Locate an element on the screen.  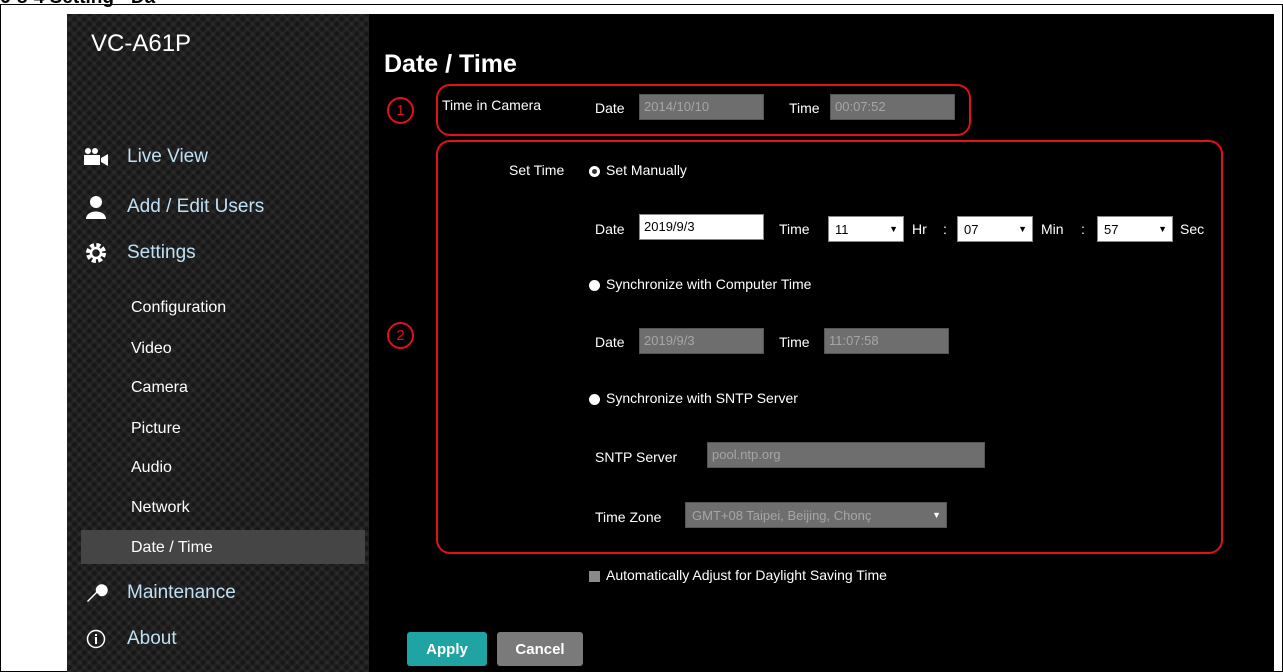
apply-button: Apply is located at coordinates (447, 649).